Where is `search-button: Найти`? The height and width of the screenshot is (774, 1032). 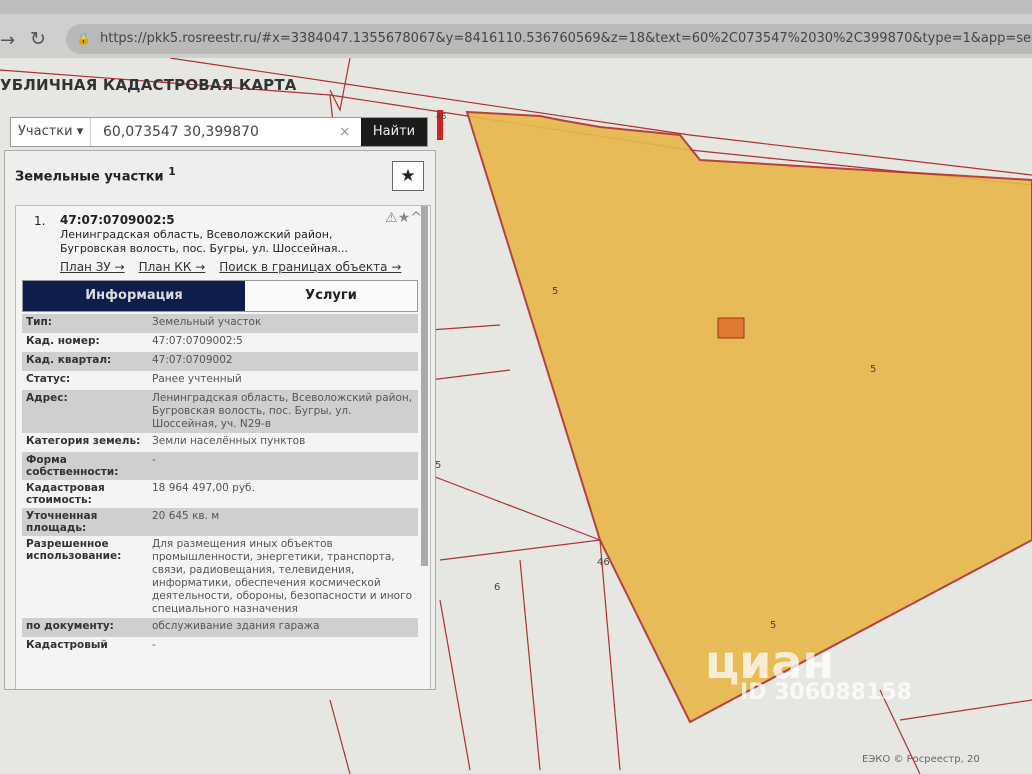
search-button: Найти is located at coordinates (394, 132).